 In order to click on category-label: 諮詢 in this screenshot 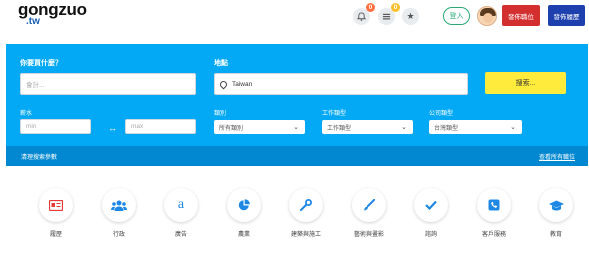, I will do `click(430, 235)`.